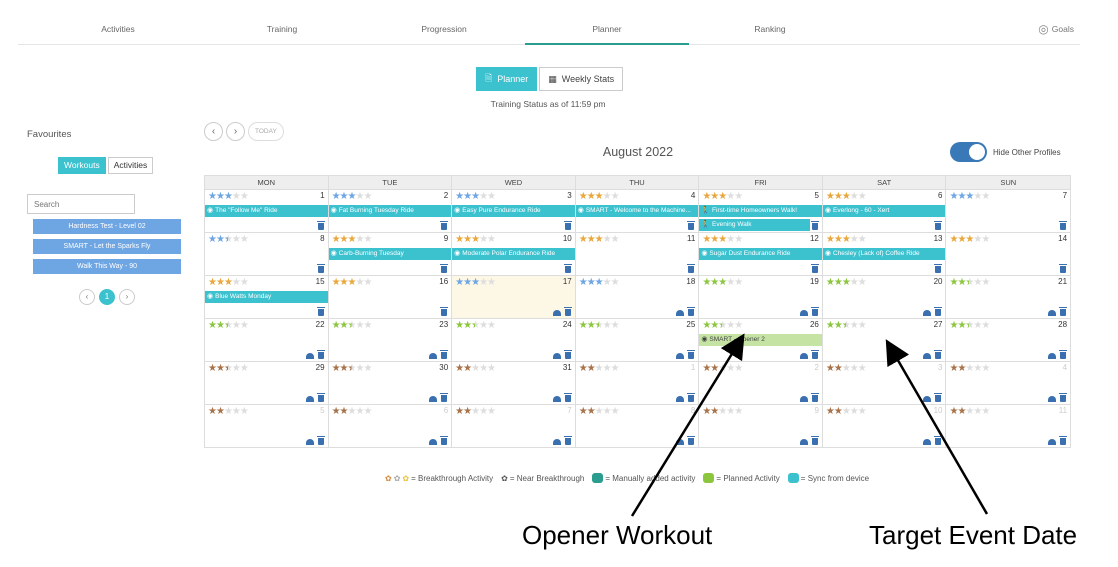 Image resolution: width=1118 pixels, height=567 pixels. I want to click on opener-workout-annotation: Opener Workout, so click(617, 535).